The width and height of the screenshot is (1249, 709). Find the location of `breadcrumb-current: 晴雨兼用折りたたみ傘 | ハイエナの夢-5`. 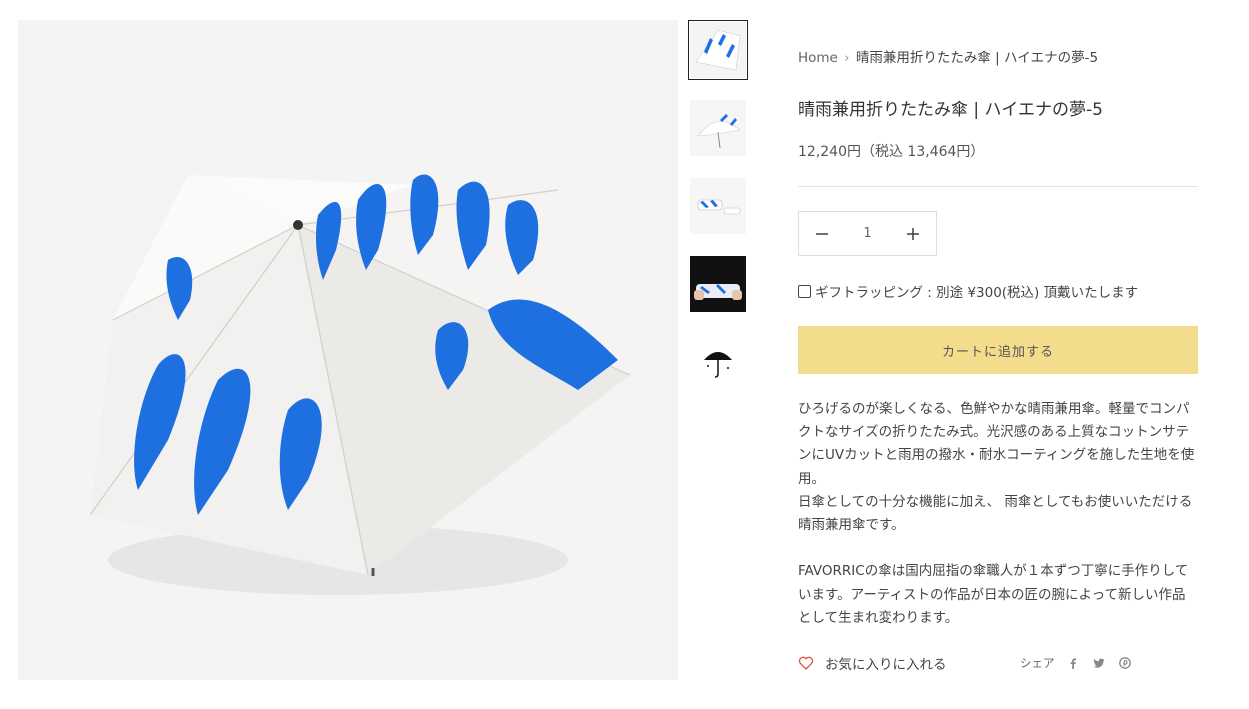

breadcrumb-current: 晴雨兼用折りたたみ傘 | ハイエナの夢-5 is located at coordinates (977, 58).